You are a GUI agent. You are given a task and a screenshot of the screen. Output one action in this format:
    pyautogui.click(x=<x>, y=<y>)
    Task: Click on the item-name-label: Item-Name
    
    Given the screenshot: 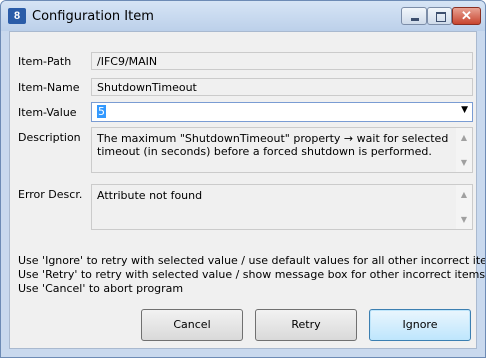 What is the action you would take?
    pyautogui.click(x=49, y=87)
    